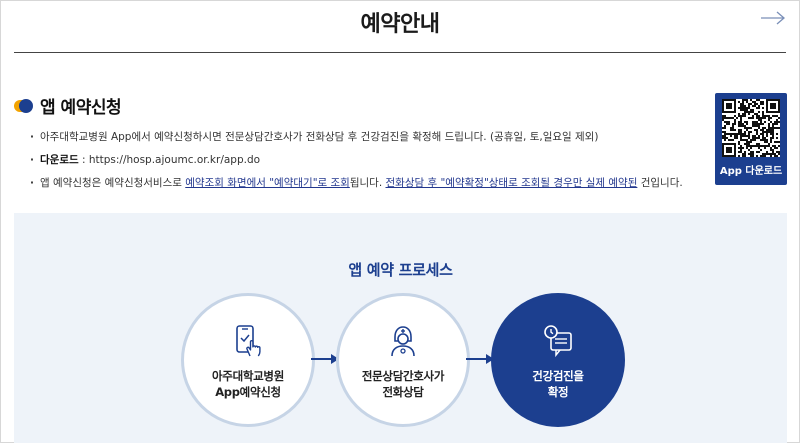  I want to click on nurse-icon, so click(403, 341).